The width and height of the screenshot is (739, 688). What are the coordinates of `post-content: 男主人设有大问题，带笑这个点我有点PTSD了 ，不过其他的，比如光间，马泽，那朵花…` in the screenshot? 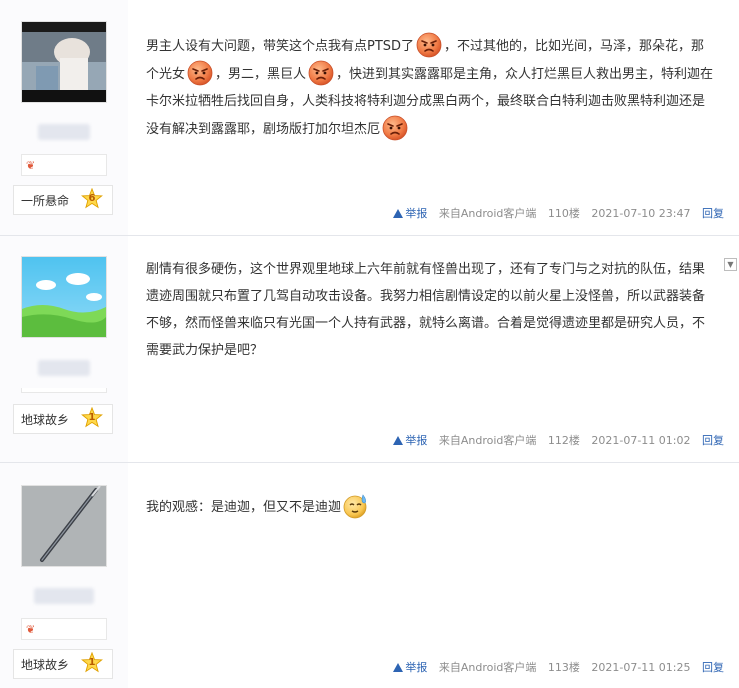 It's located at (430, 87).